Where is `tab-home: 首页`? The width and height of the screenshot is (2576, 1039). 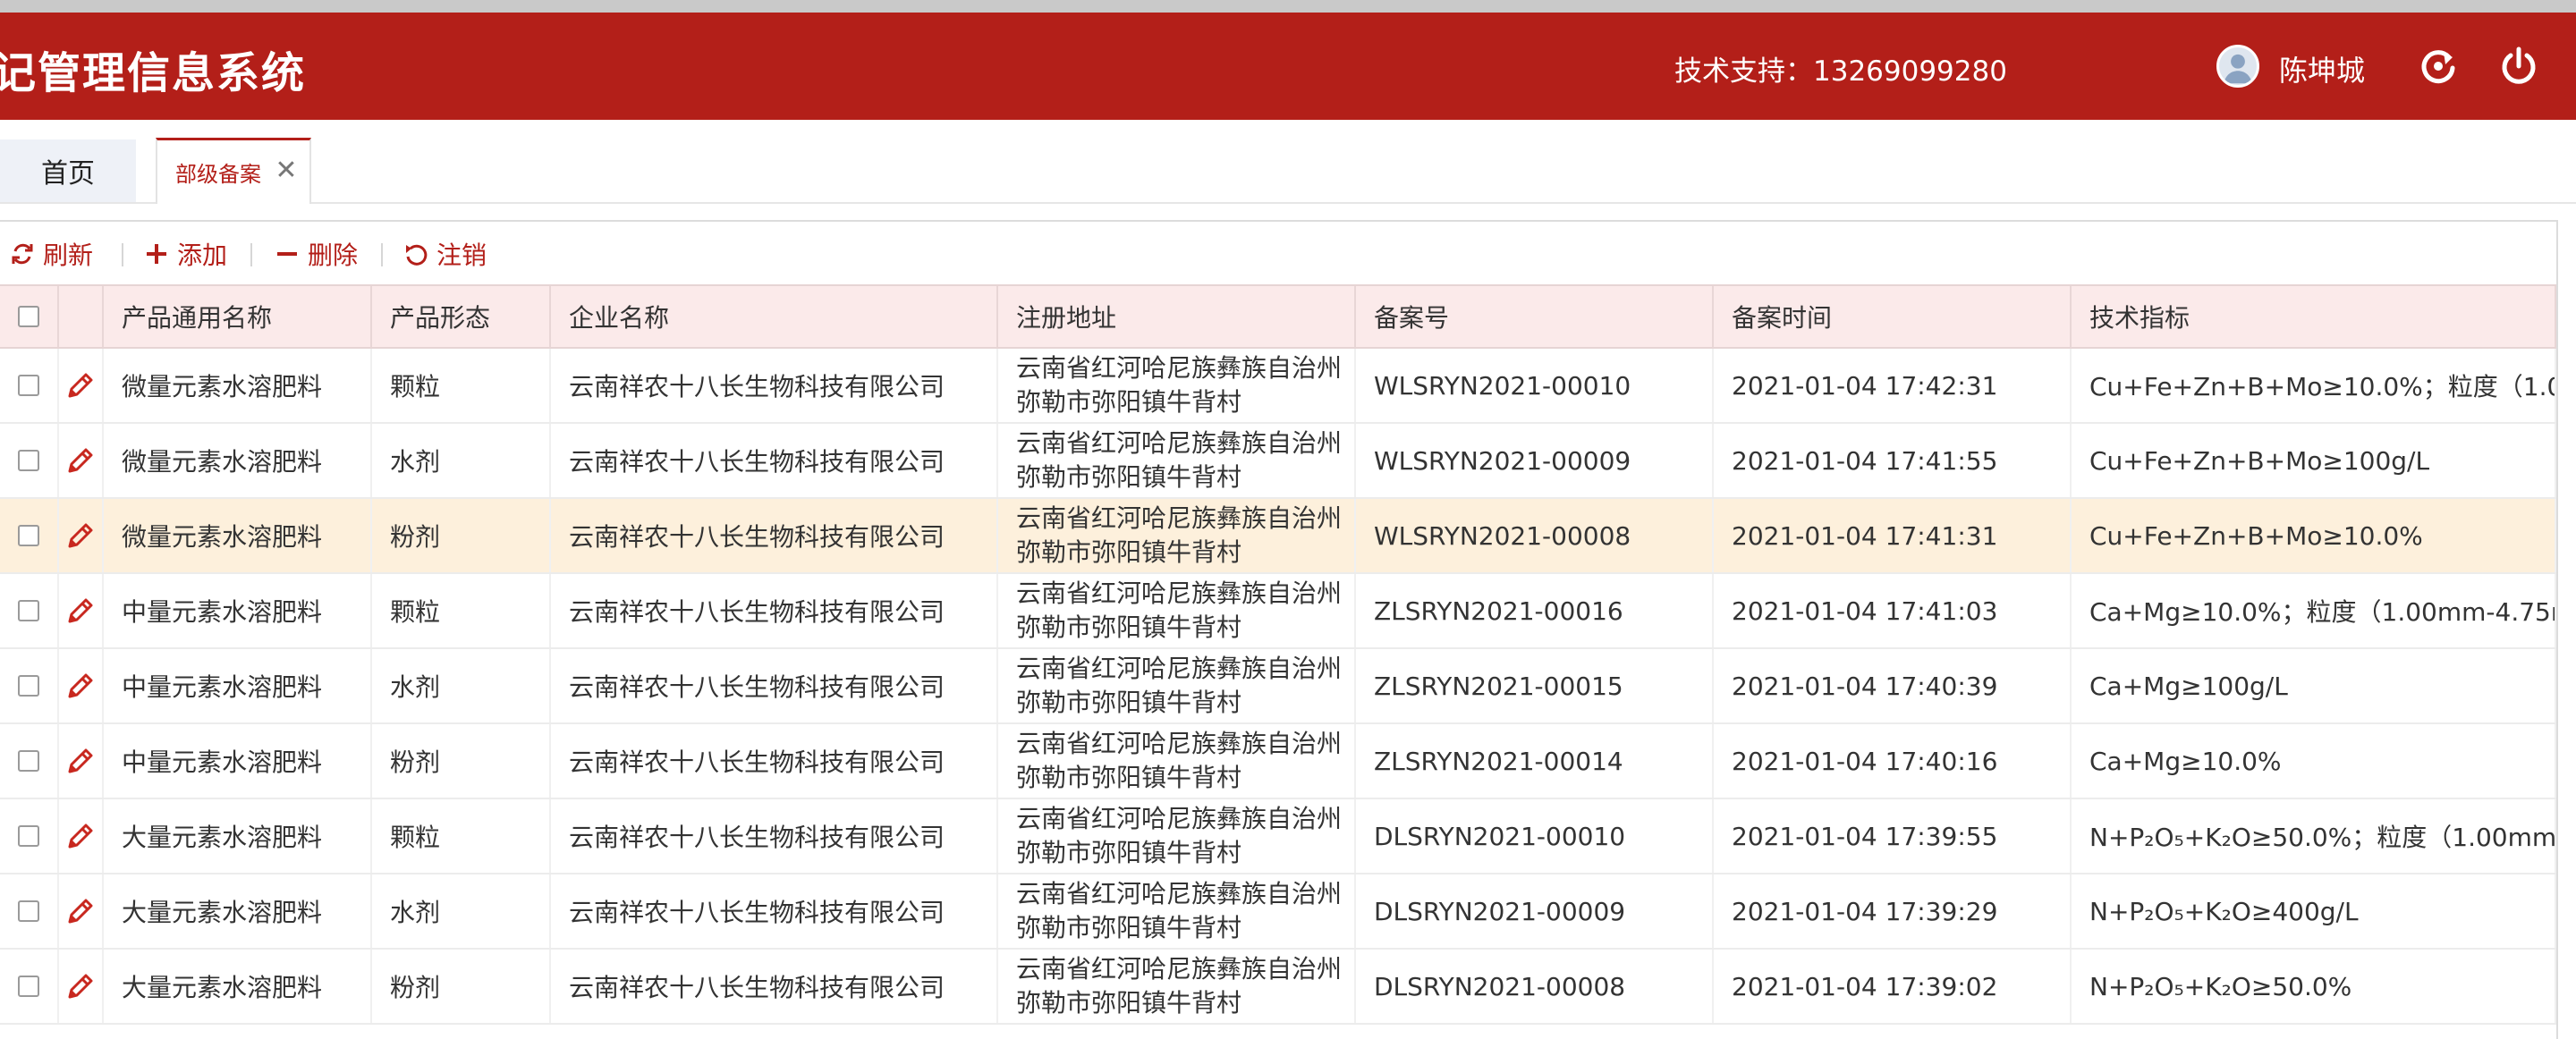
tab-home: 首页 is located at coordinates (68, 170).